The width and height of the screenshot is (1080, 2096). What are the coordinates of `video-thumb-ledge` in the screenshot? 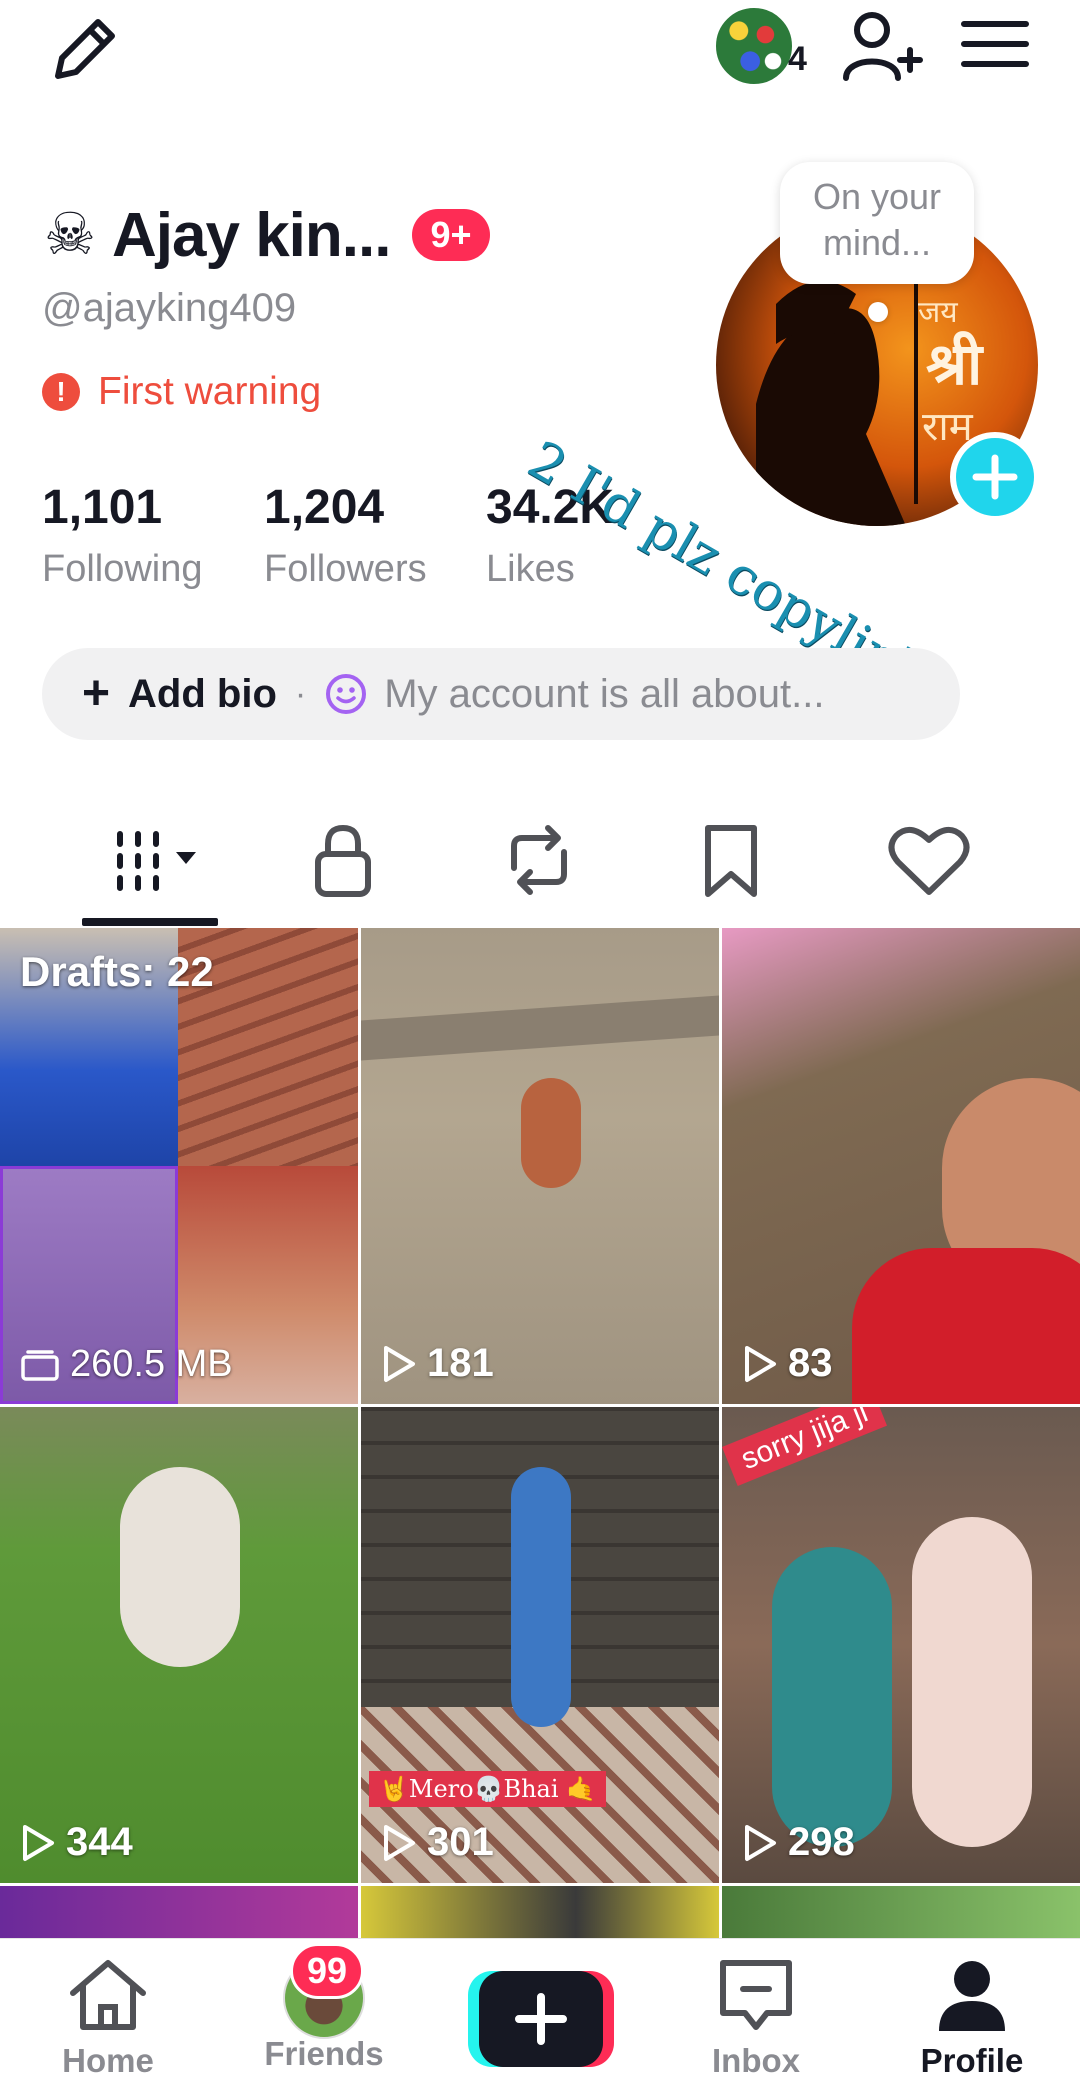 It's located at (540, 1028).